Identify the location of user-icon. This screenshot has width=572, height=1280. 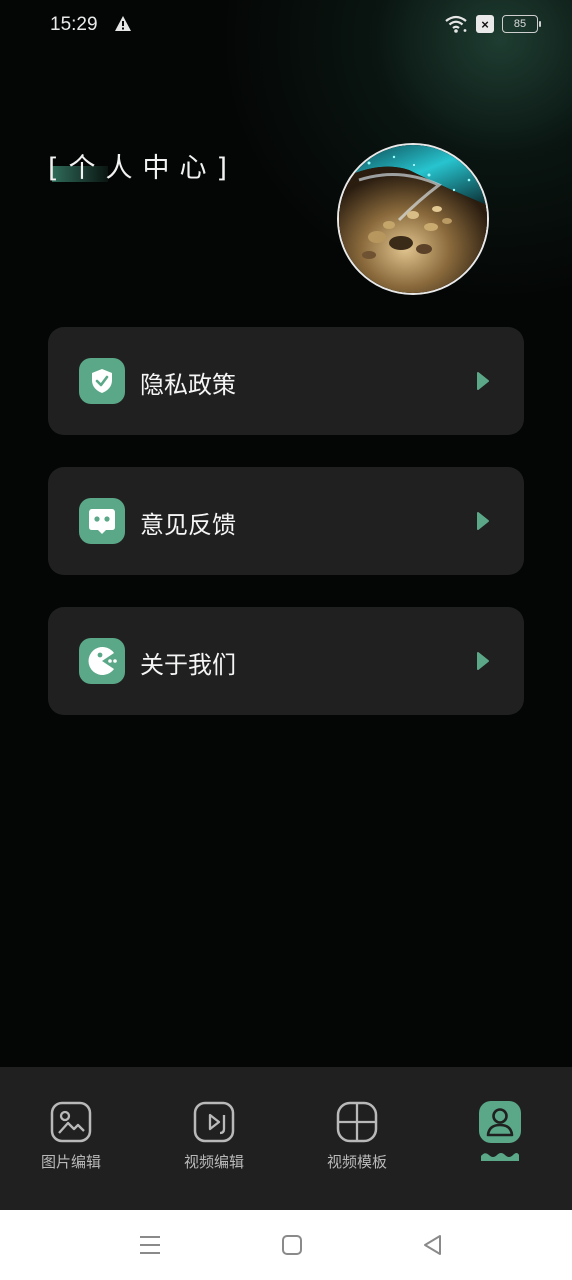
(500, 1122).